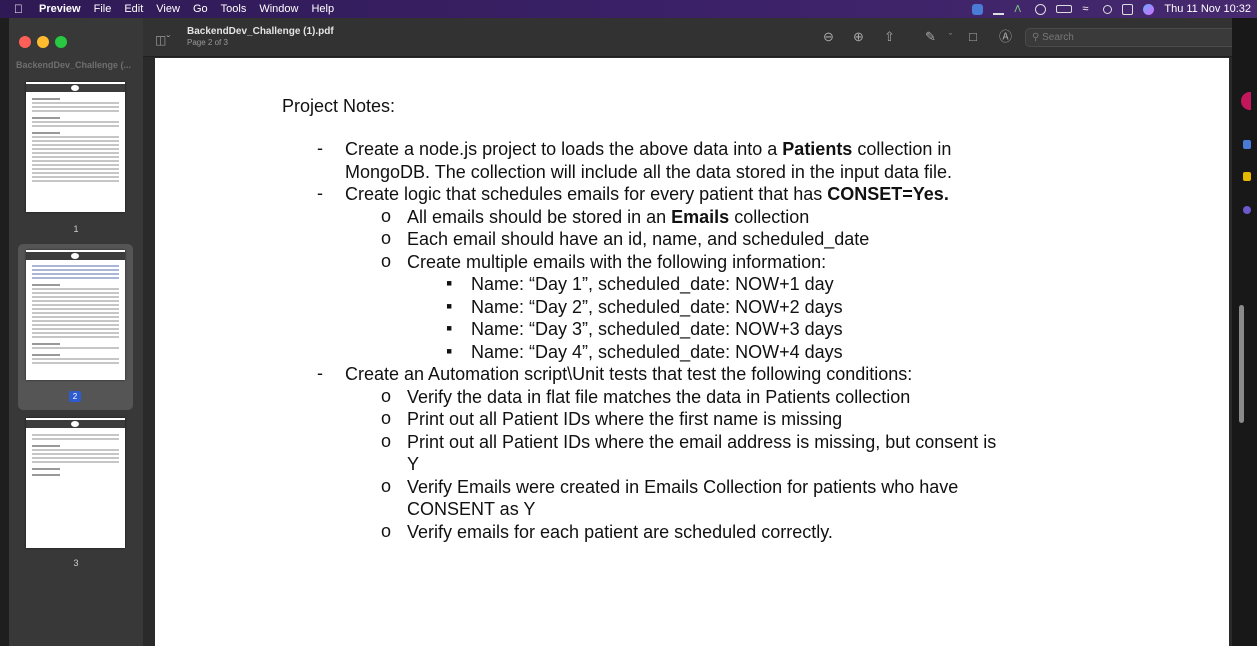 The image size is (1257, 646). What do you see at coordinates (1108, 9) in the screenshot?
I see `spotlight-search-icon` at bounding box center [1108, 9].